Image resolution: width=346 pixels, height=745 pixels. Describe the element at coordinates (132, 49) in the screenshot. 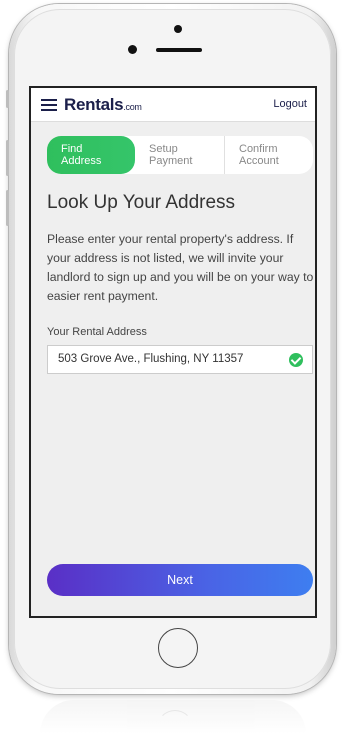

I see `proximity-sensor` at that location.